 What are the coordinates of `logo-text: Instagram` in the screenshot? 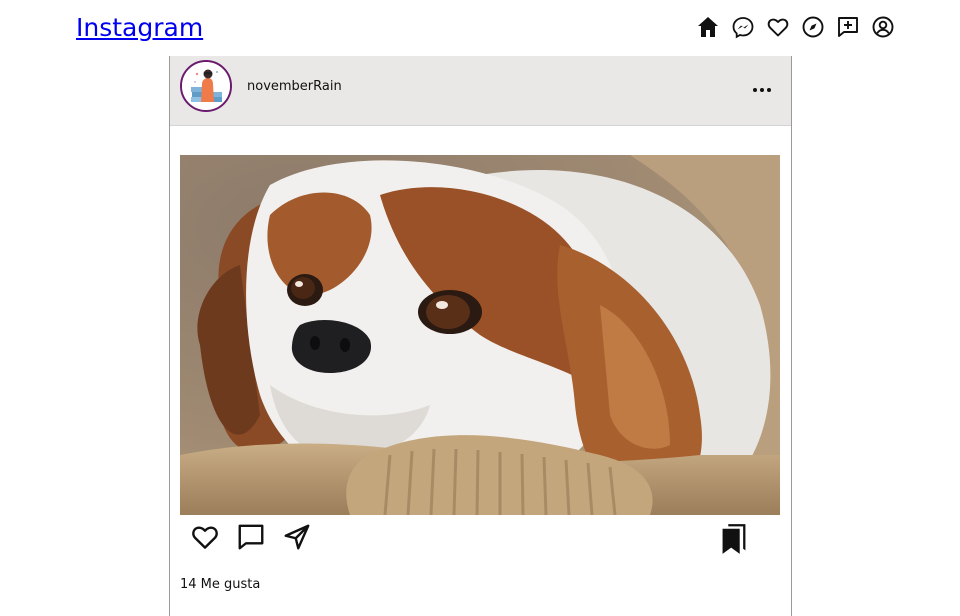 It's located at (140, 27).